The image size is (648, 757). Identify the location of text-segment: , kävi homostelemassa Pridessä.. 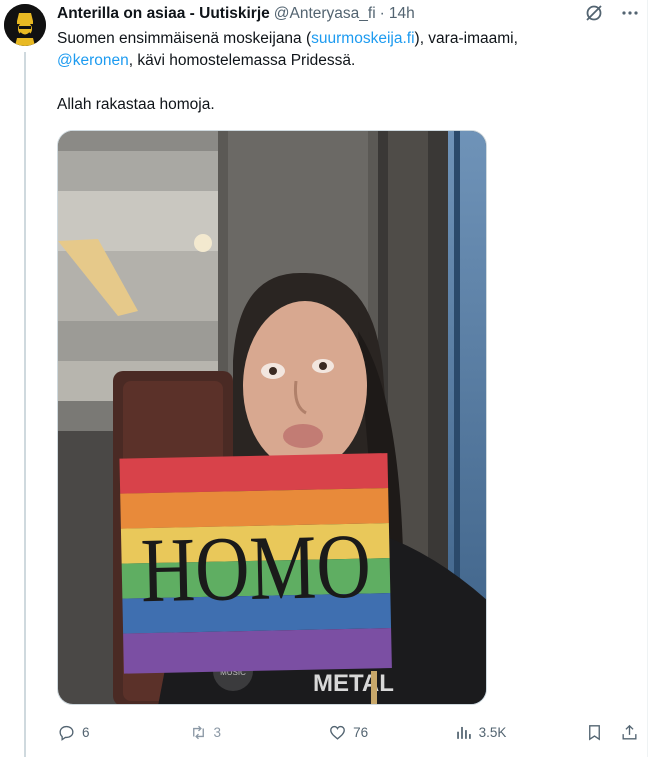
(242, 60).